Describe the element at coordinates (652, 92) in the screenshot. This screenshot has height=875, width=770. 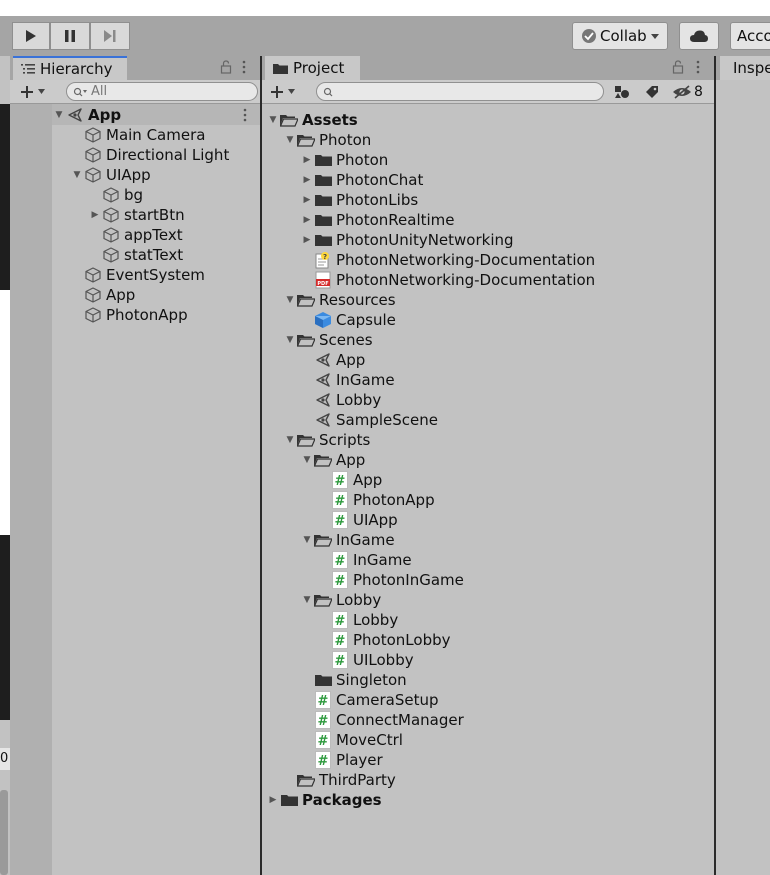
I see `search-by-label-button` at that location.